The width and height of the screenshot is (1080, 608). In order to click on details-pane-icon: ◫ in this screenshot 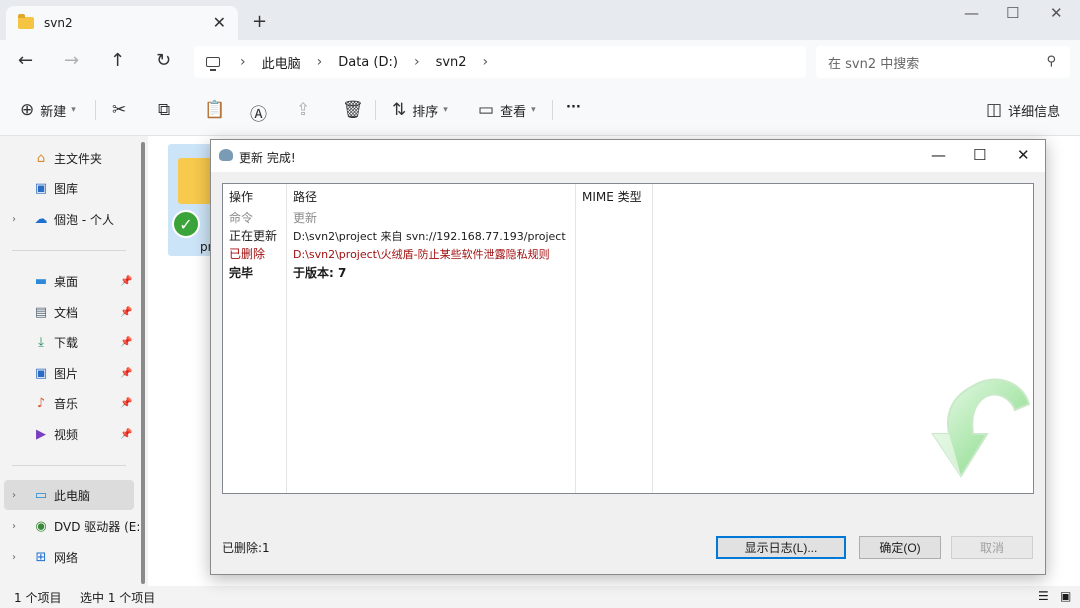, I will do `click(994, 110)`.